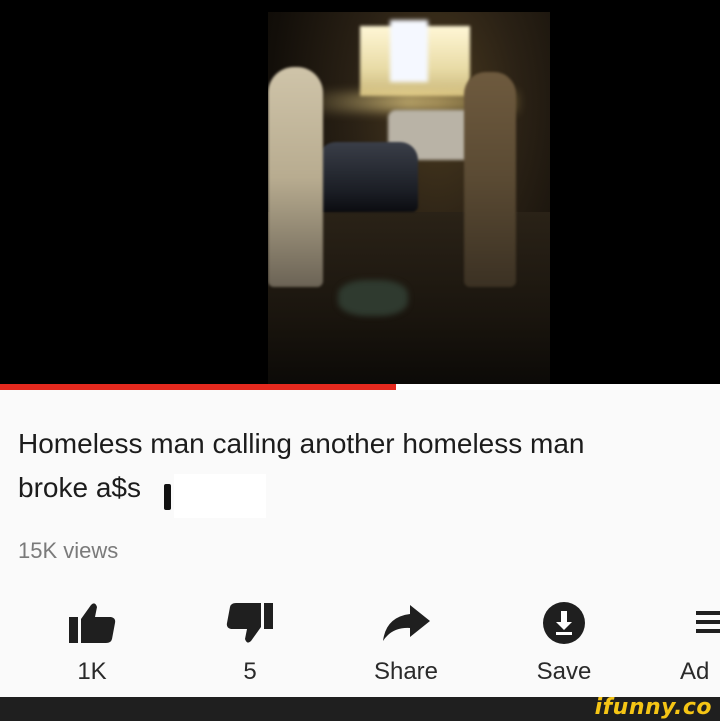  I want to click on view-count: 15K views, so click(68, 550).